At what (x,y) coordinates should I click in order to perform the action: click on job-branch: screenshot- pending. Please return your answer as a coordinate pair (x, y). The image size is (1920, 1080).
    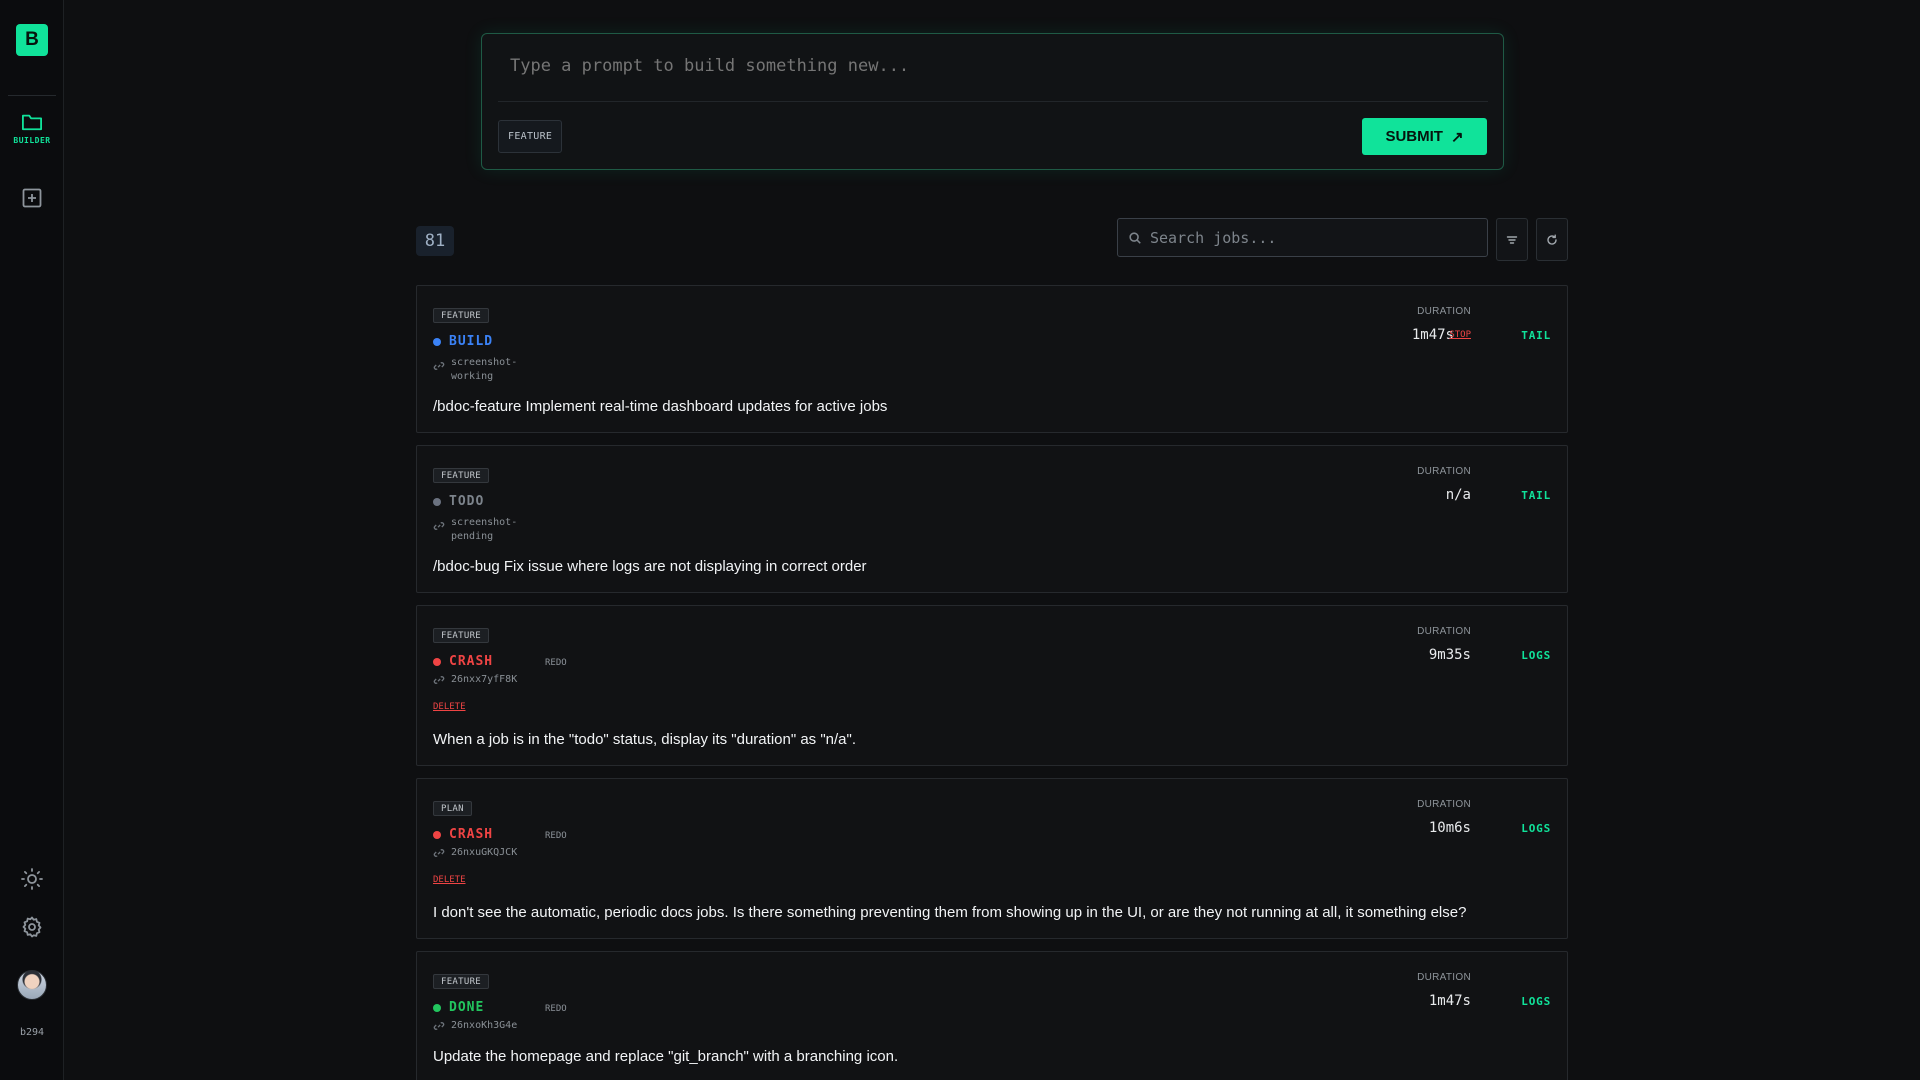
    Looking at the image, I should click on (475, 530).